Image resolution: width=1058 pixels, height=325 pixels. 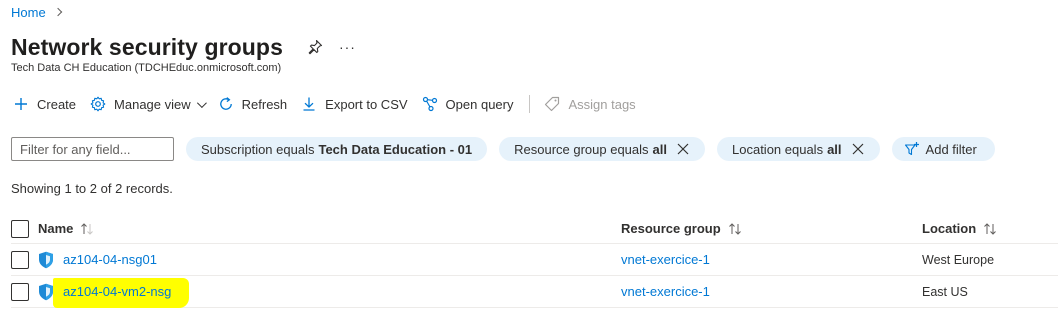 I want to click on breadcrumb: Home, so click(x=36, y=12).